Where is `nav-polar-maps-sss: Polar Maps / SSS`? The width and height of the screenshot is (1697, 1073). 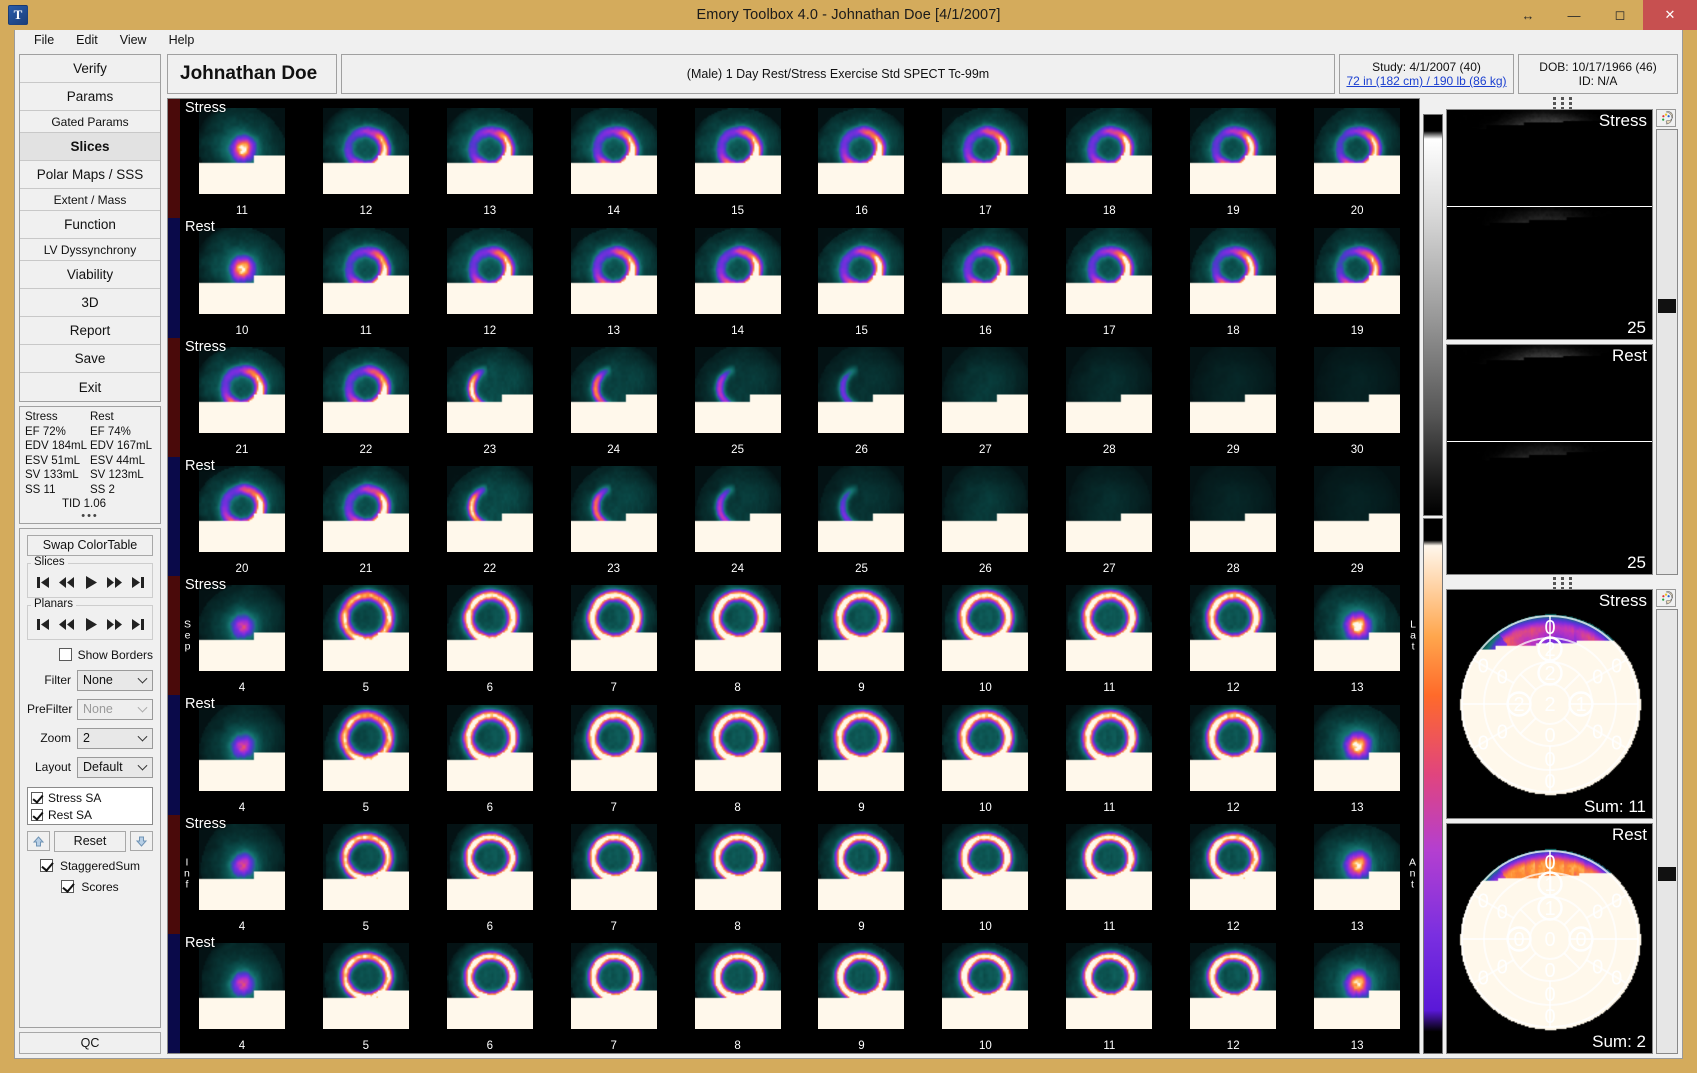
nav-polar-maps-sss: Polar Maps / SSS is located at coordinates (90, 175).